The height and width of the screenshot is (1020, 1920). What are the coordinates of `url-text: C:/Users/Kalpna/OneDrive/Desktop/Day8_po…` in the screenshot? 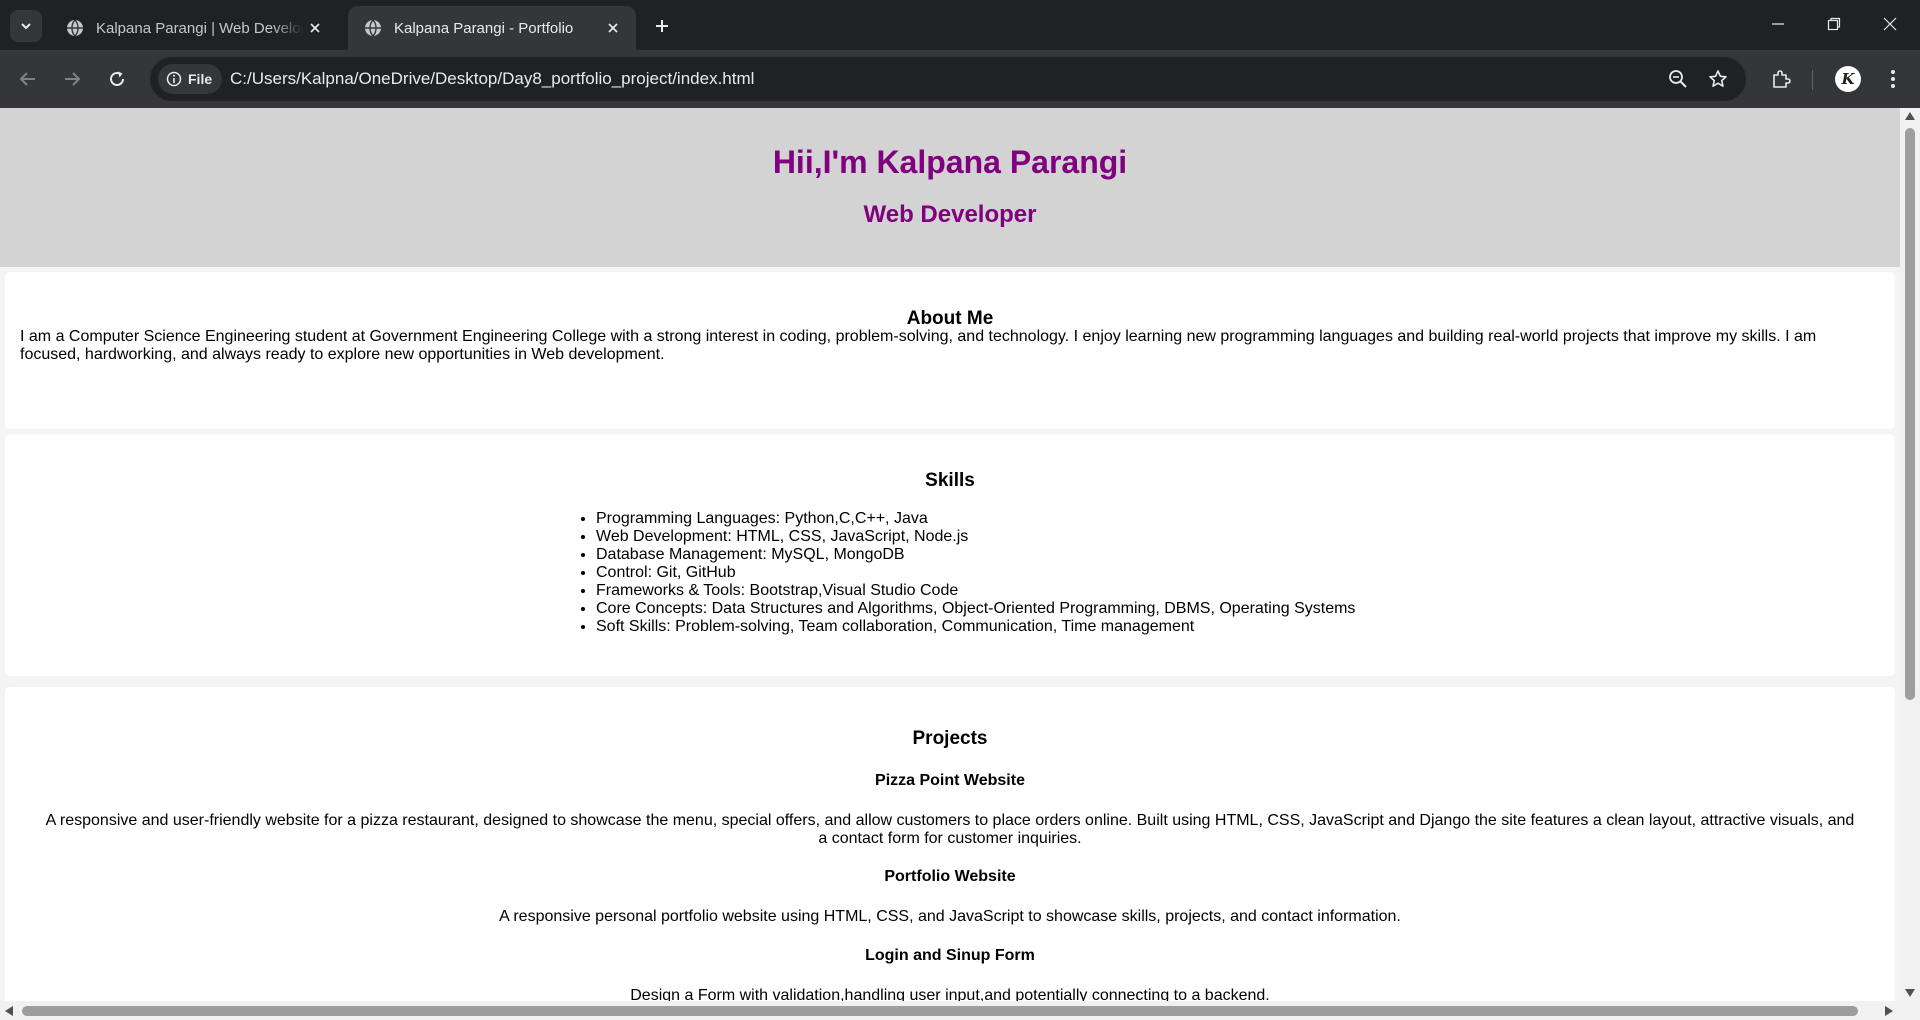 It's located at (492, 79).